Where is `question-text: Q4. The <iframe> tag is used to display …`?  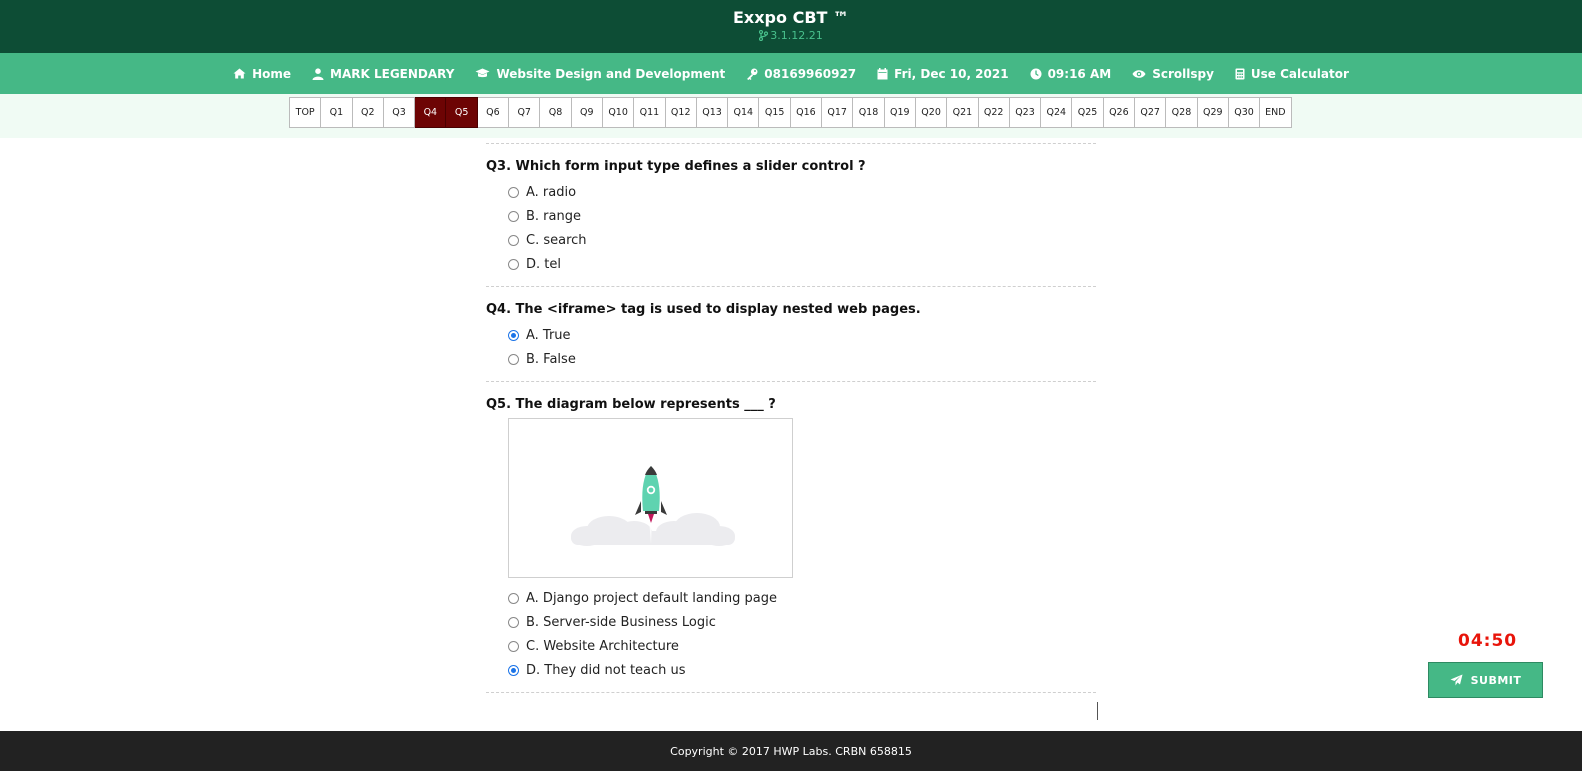 question-text: Q4. The <iframe> tag is used to display … is located at coordinates (703, 309).